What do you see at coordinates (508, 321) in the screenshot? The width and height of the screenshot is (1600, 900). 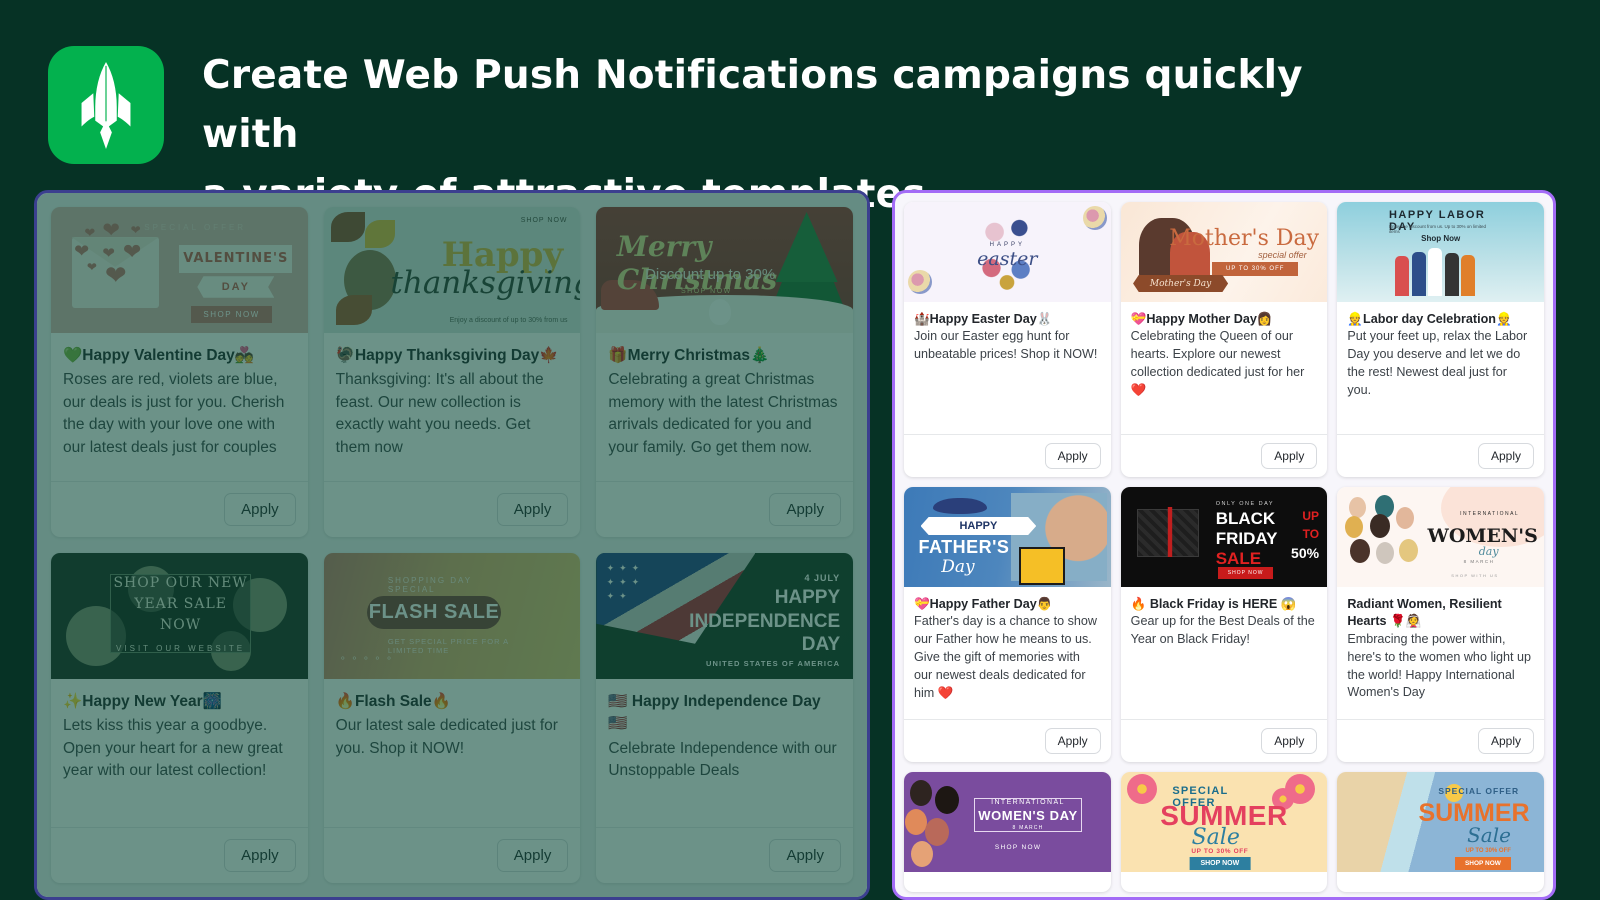 I see `banner-footnote: Enjoy a discount of up to 30% from us` at bounding box center [508, 321].